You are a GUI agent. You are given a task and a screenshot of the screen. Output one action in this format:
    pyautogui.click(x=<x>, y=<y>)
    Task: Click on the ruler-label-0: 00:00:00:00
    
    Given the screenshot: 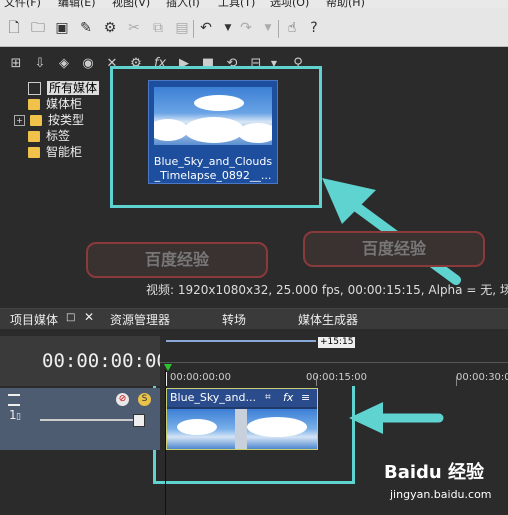 What is the action you would take?
    pyautogui.click(x=201, y=377)
    